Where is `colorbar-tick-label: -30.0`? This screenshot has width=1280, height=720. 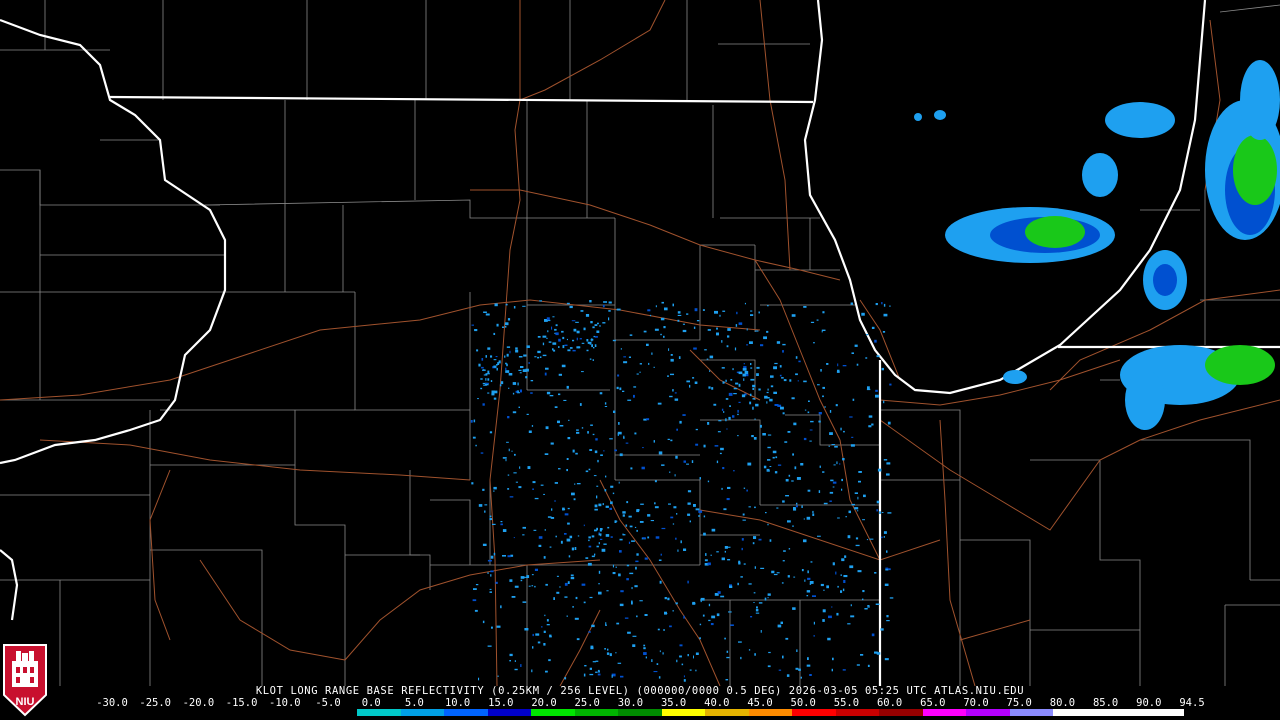 colorbar-tick-label: -30.0 is located at coordinates (112, 703).